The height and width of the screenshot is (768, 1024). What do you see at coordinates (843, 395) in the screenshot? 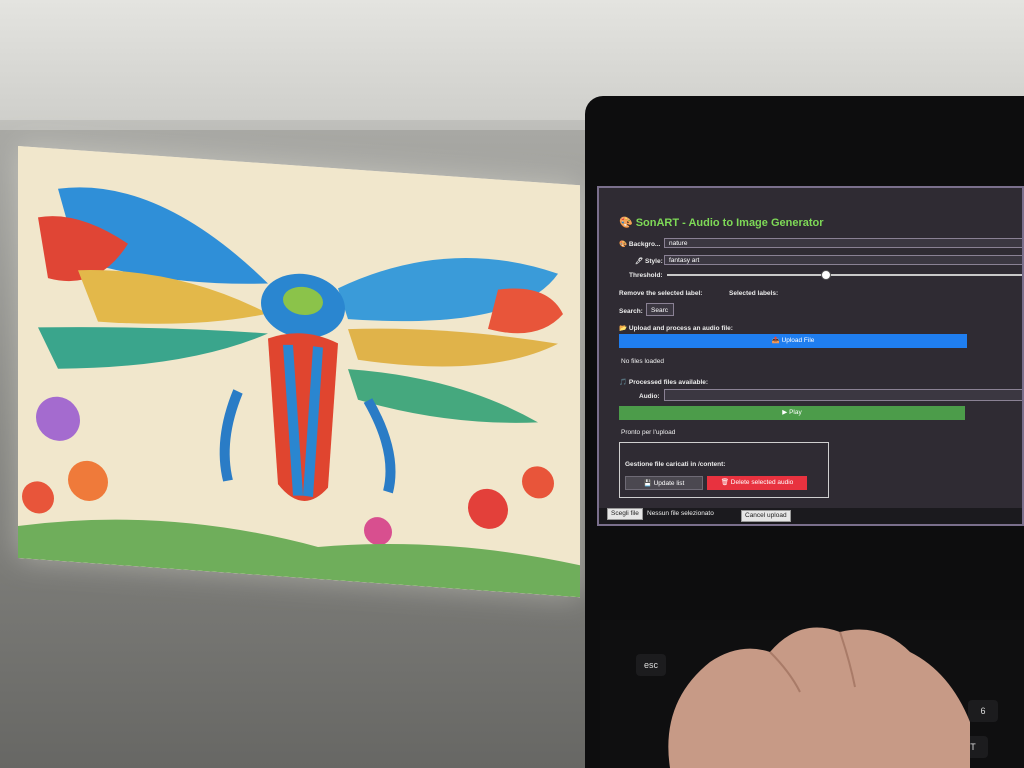
I see `audio-dropdown` at bounding box center [843, 395].